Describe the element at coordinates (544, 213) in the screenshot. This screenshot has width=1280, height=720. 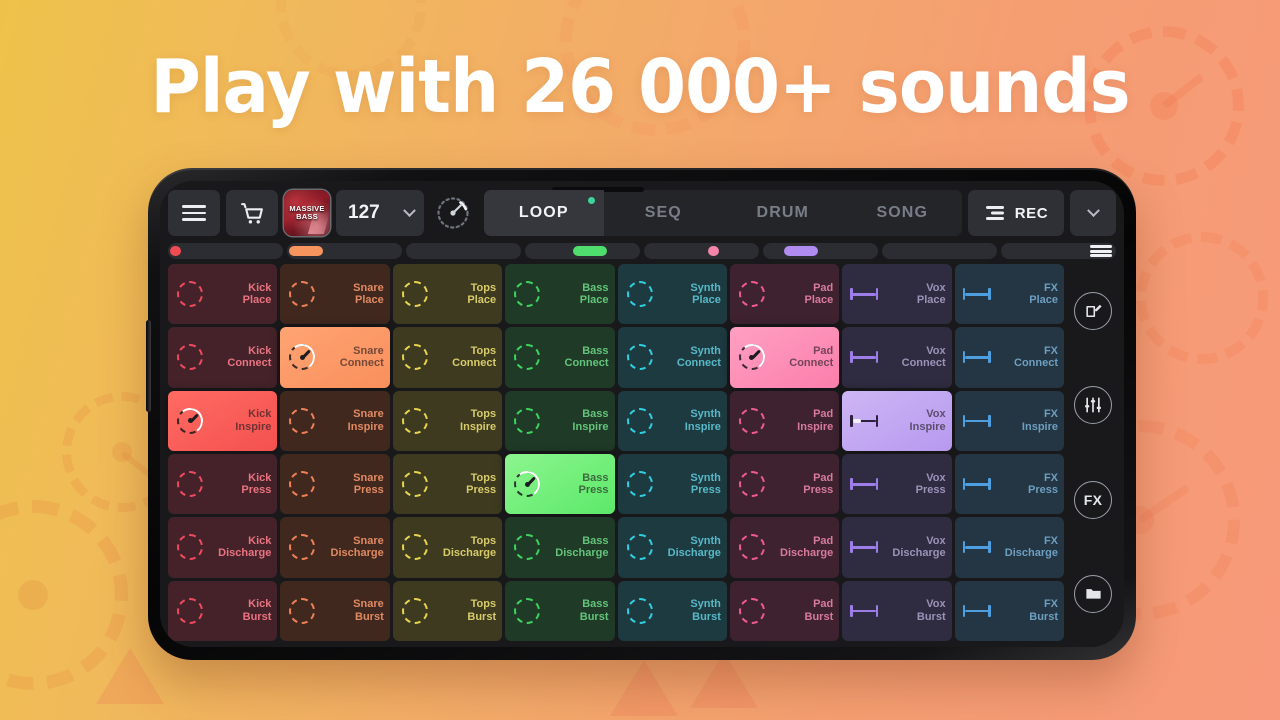
I see `tab-loop: LOOP` at that location.